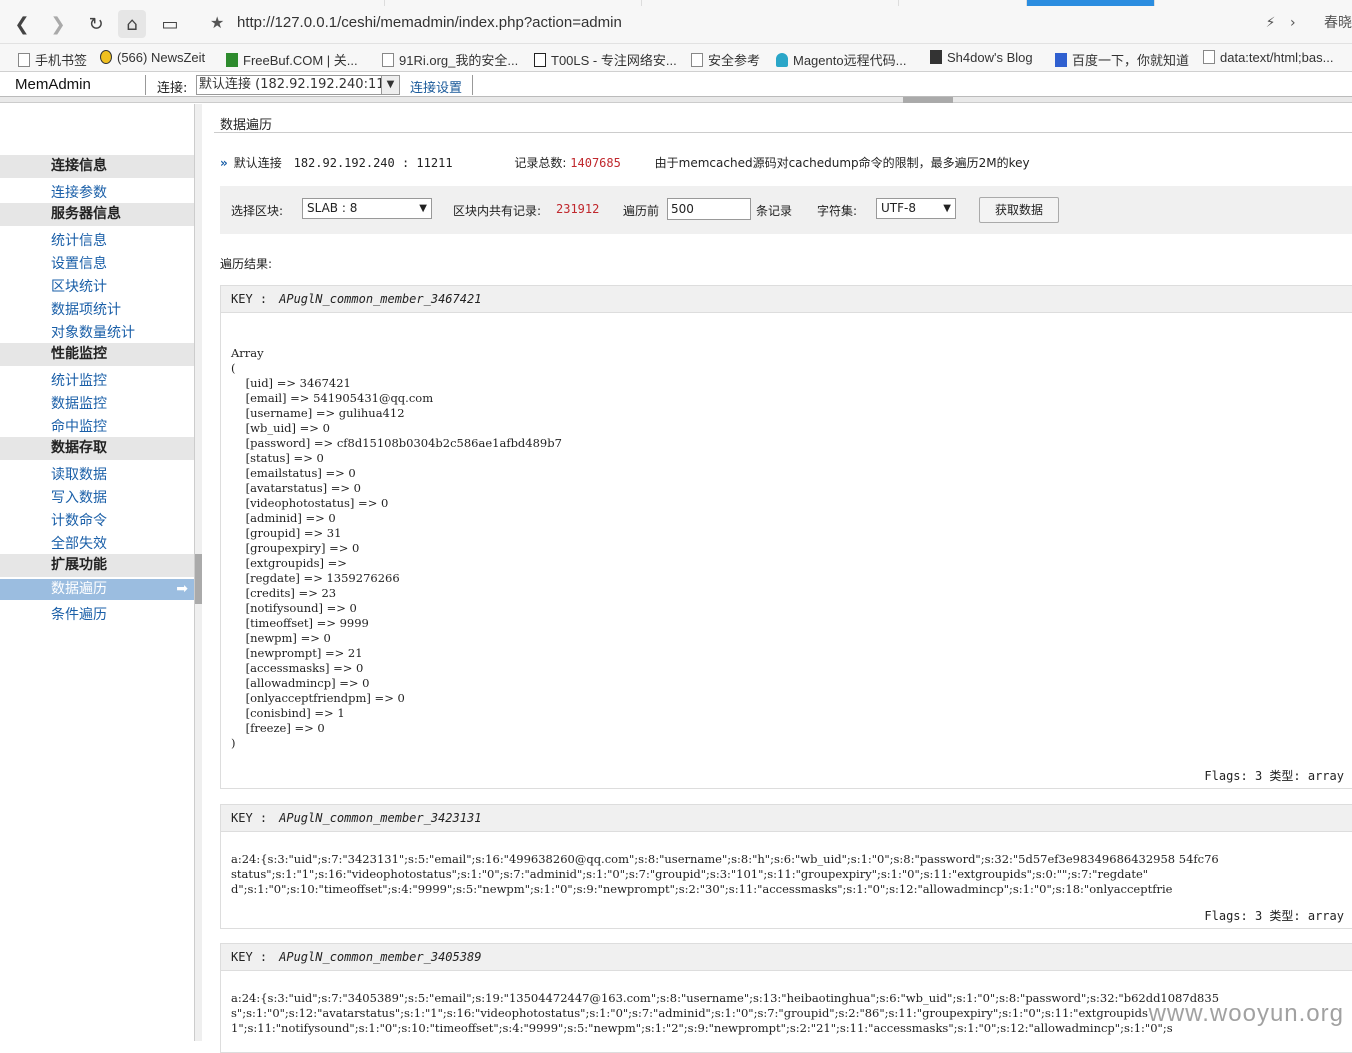 The image size is (1352, 1053). I want to click on bookmark-item: 安全参考, so click(725, 59).